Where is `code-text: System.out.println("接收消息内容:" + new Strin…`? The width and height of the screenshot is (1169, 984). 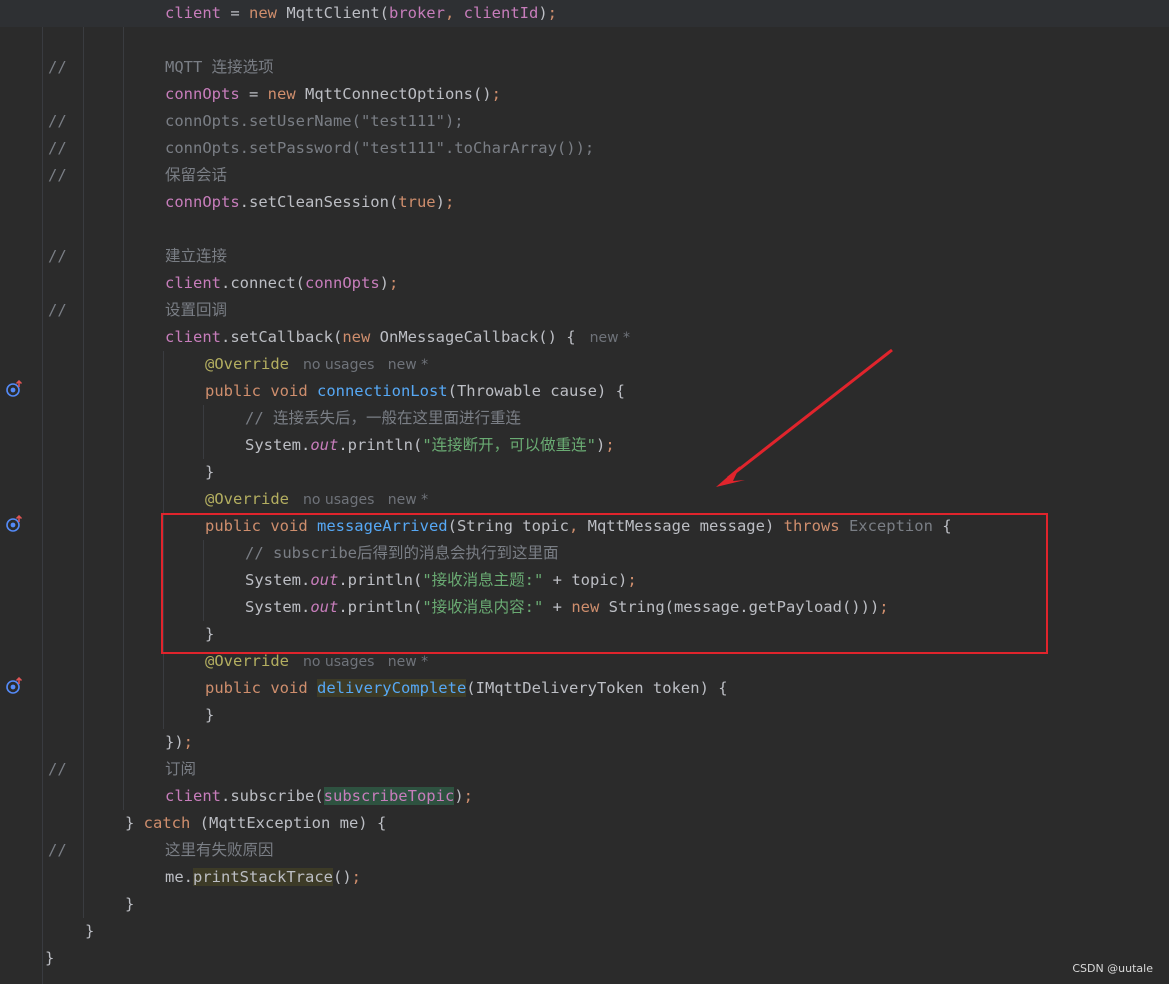
code-text: System.out.println("接收消息内容:" + new Strin… is located at coordinates (567, 607).